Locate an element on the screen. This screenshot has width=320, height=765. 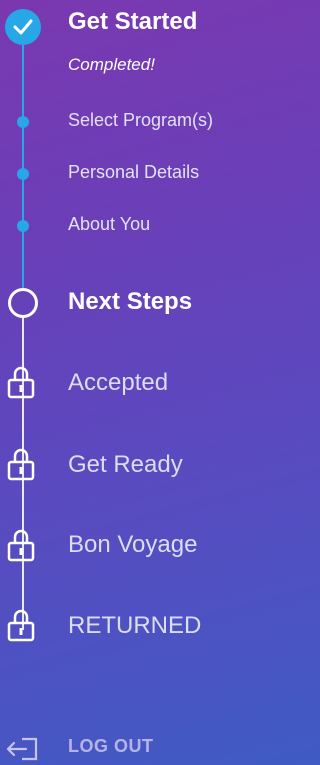
logout-icon is located at coordinates (22, 749).